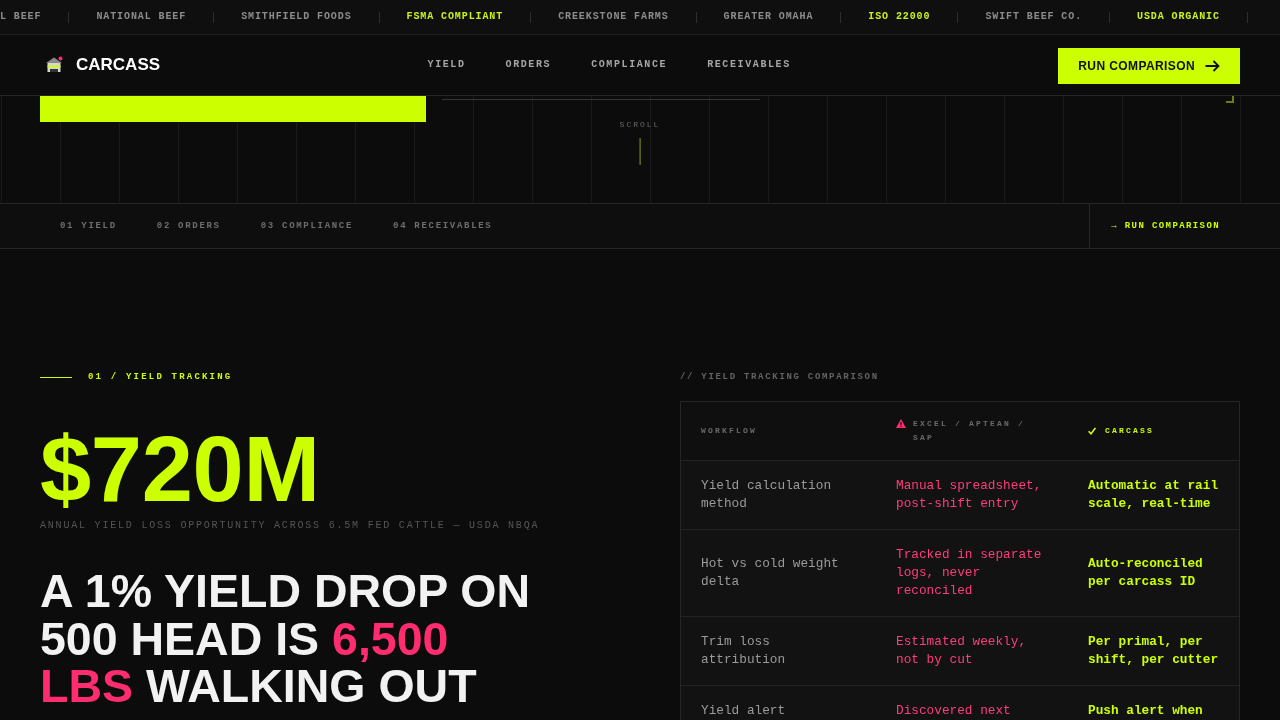  I want to click on ticker-item: SWIFT BEEF CO., so click(1034, 17).